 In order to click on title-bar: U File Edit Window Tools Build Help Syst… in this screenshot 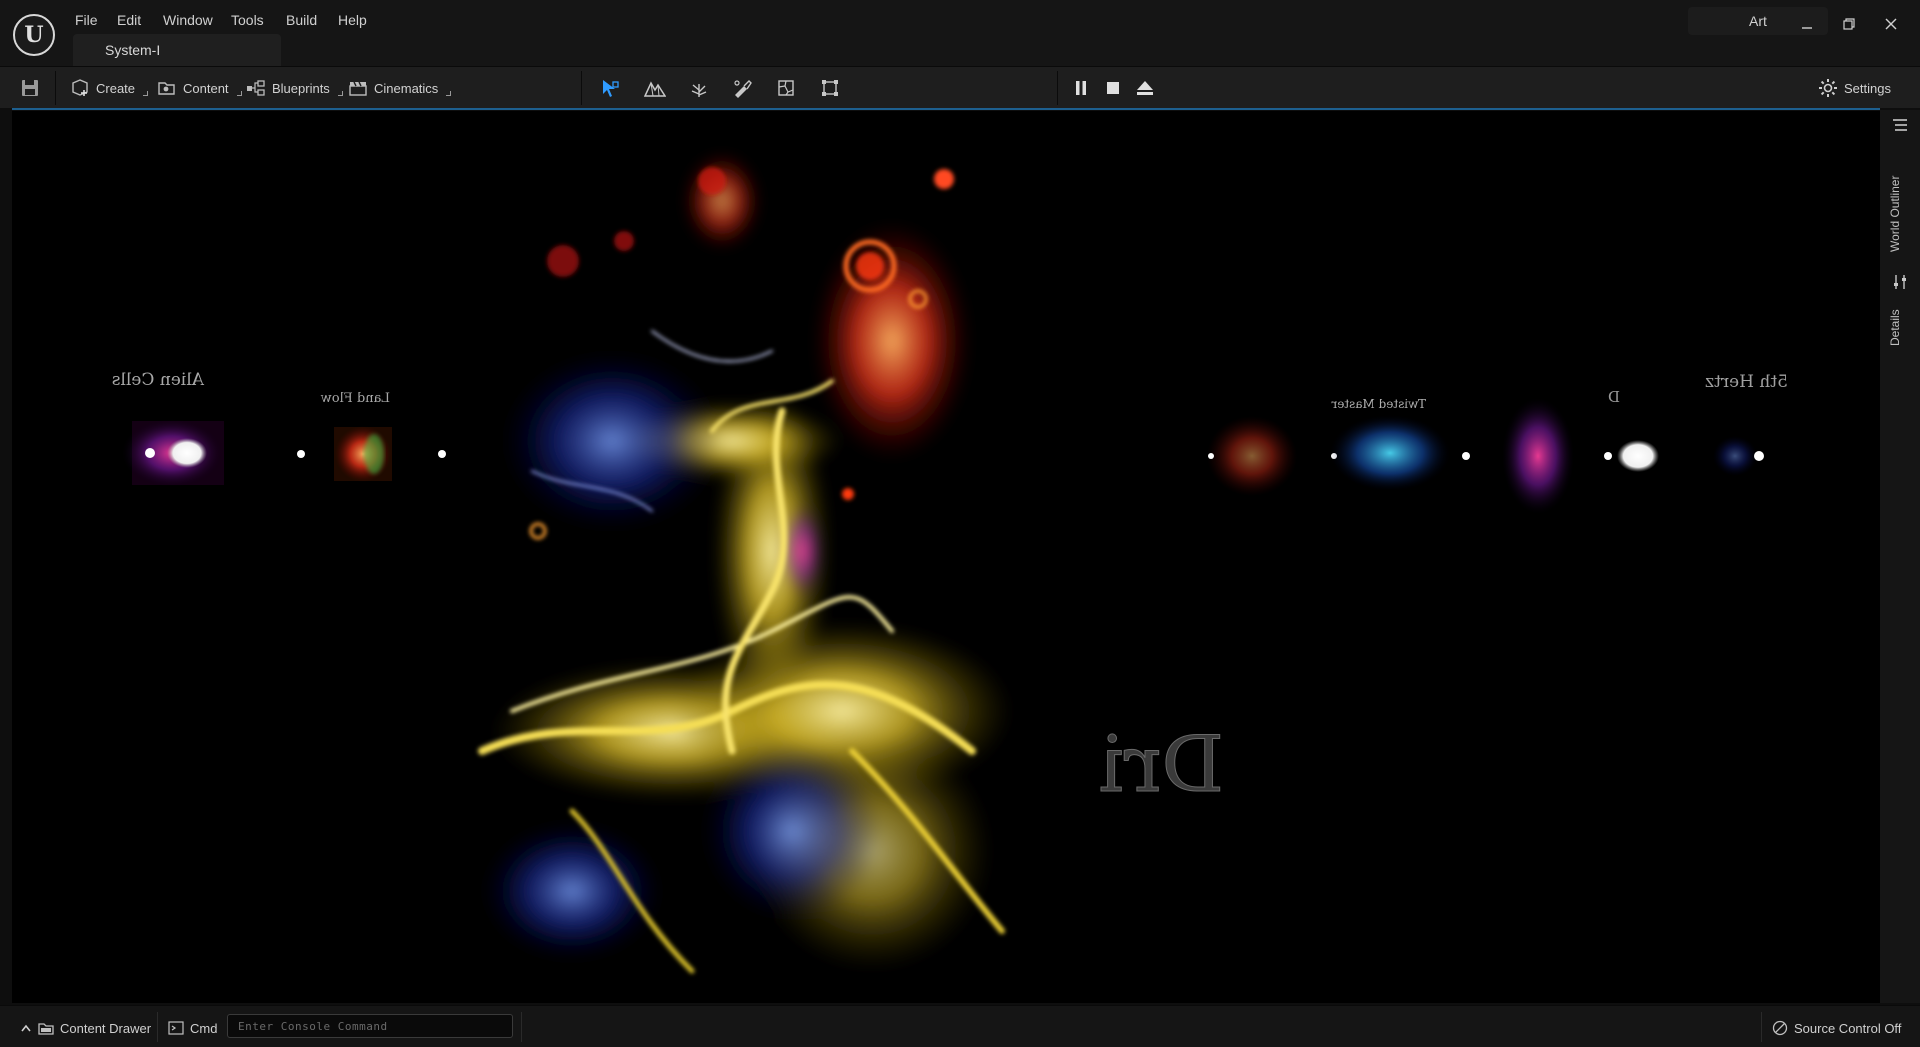, I will do `click(960, 33)`.